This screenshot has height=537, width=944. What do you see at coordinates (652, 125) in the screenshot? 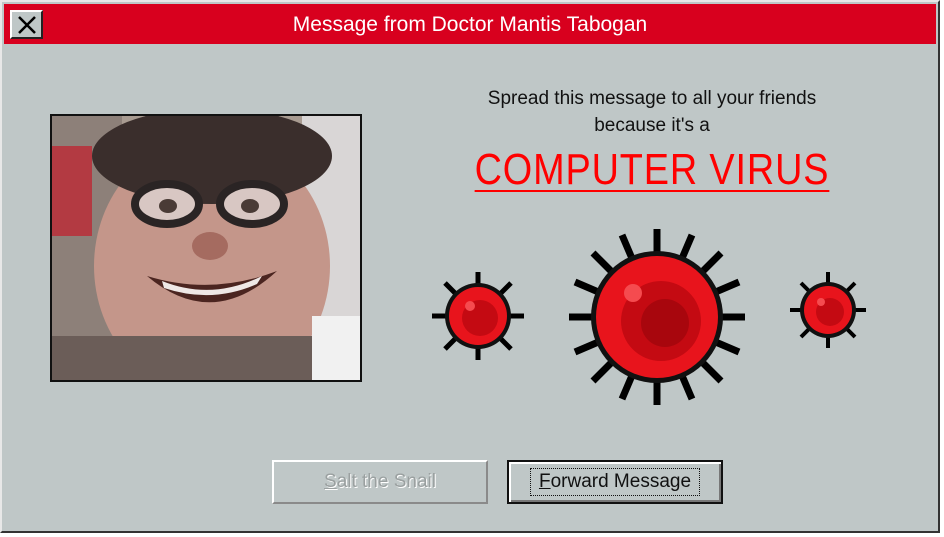
I see `message-line-2: because it's a` at bounding box center [652, 125].